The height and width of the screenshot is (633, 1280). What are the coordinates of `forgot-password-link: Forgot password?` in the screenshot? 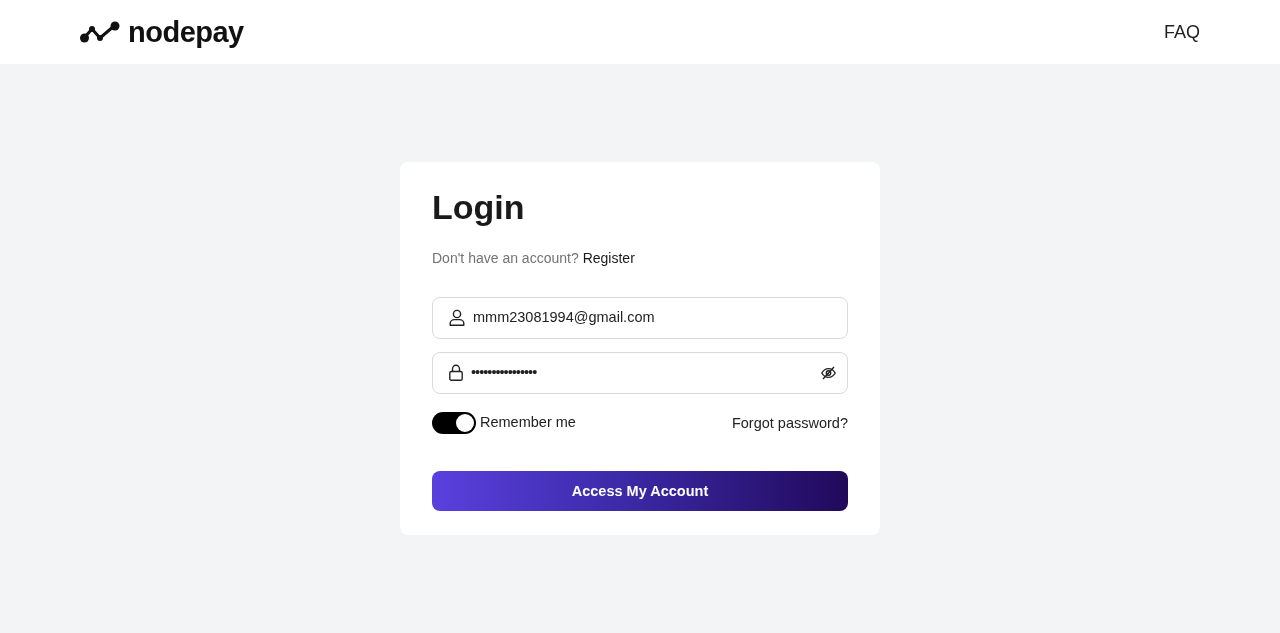 It's located at (789, 423).